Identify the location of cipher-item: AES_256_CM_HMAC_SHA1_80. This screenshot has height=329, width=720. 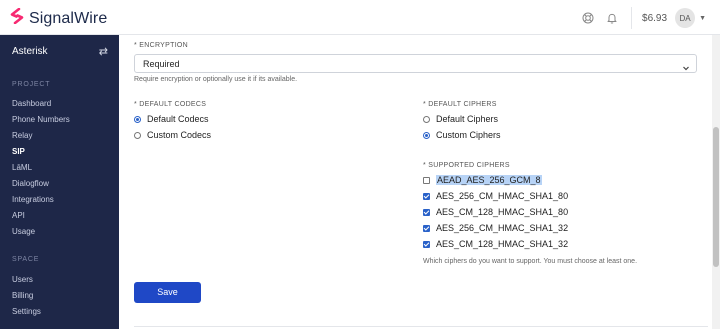
(495, 196).